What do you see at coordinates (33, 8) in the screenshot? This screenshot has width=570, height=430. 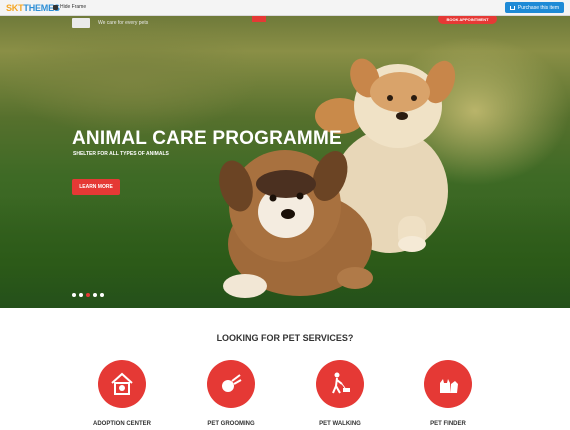 I see `sktthemes-logo: SKTTHEMES` at bounding box center [33, 8].